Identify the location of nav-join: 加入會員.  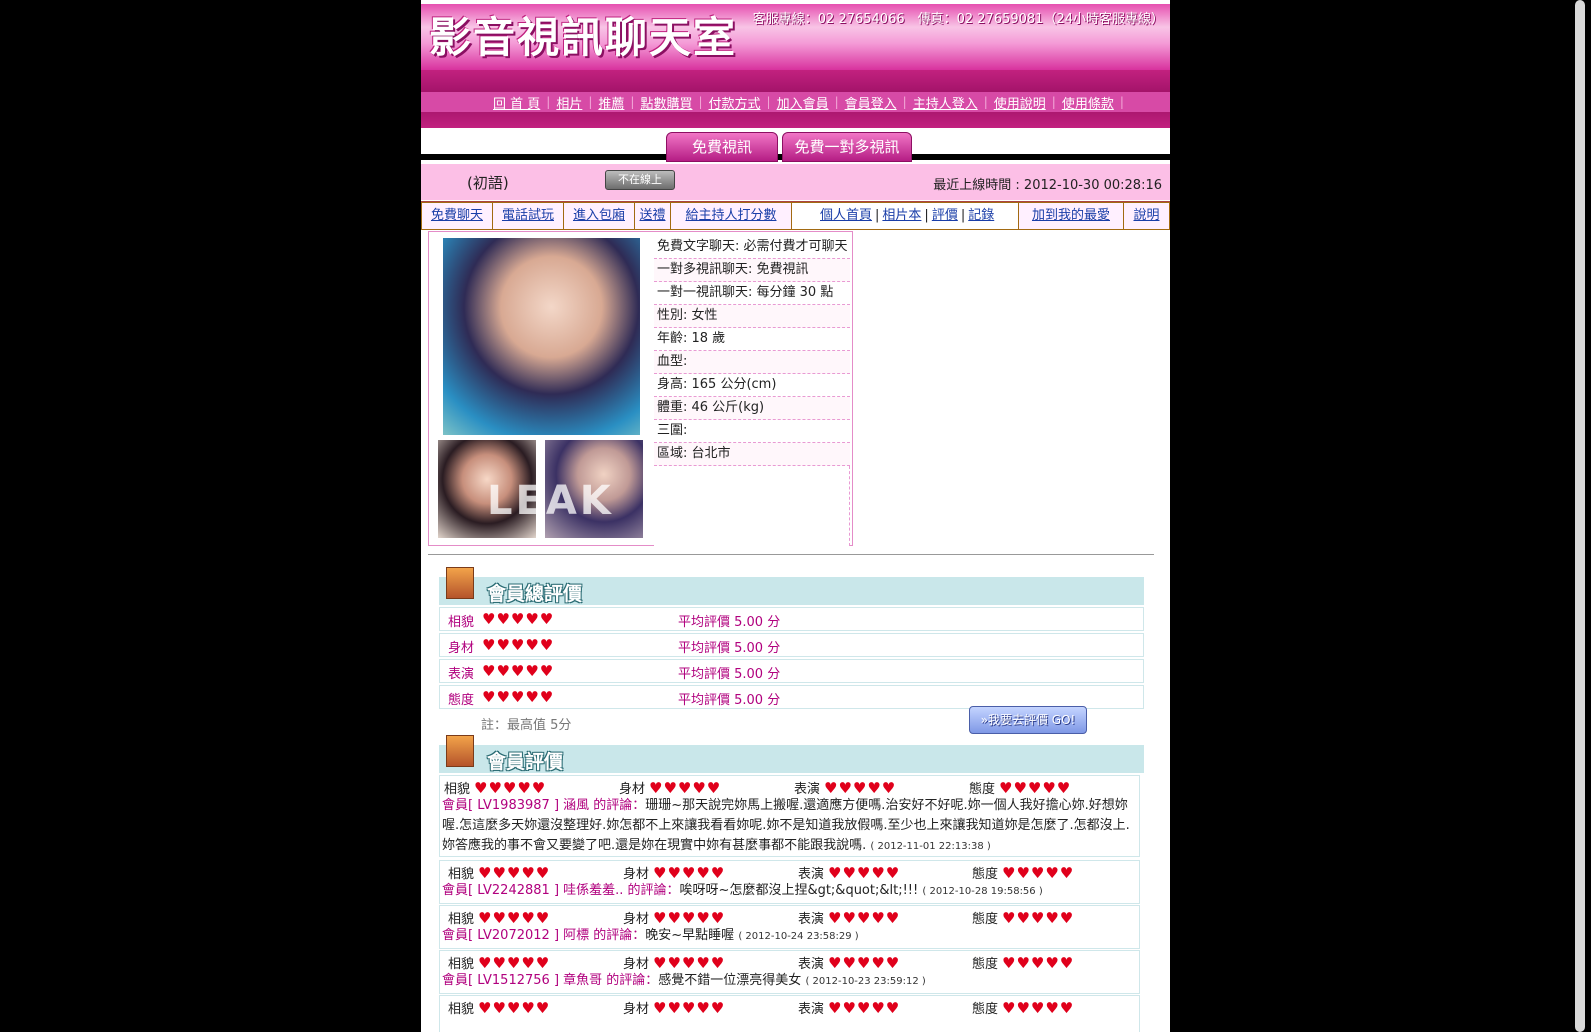
(803, 102).